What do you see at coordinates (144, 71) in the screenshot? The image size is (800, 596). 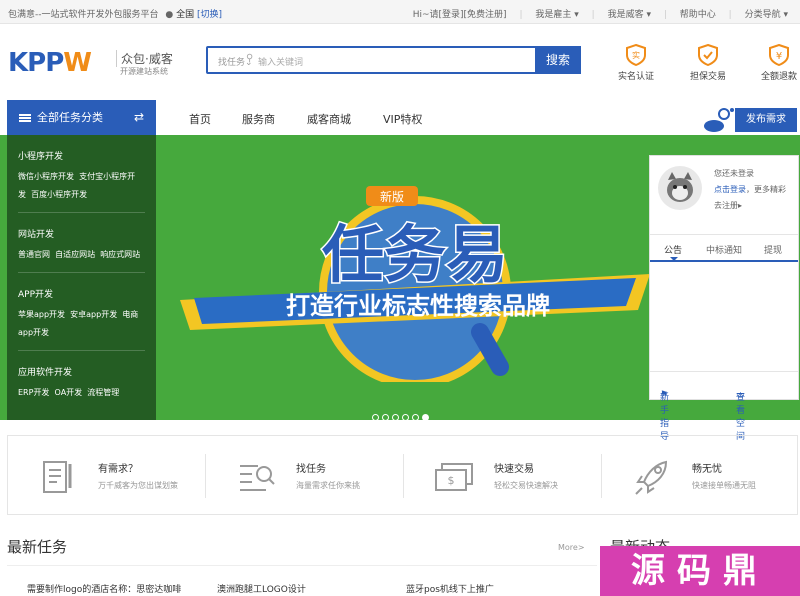 I see `logo-tagline: 开源建站系统` at bounding box center [144, 71].